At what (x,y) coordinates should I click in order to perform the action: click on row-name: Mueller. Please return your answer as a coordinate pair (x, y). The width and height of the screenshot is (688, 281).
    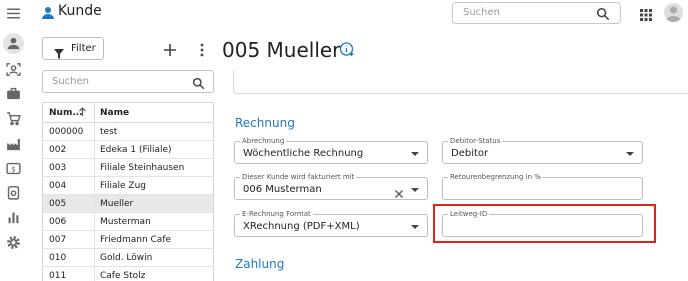
    Looking at the image, I should click on (117, 204).